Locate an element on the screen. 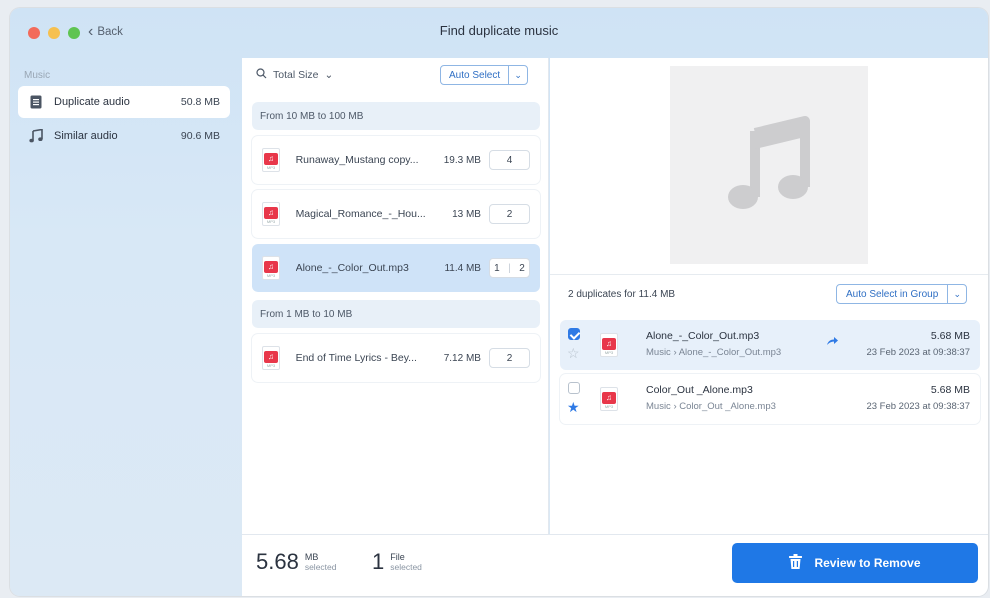 Image resolution: width=990 pixels, height=598 pixels. selected-size-stat: 5.68 MB selected is located at coordinates (296, 562).